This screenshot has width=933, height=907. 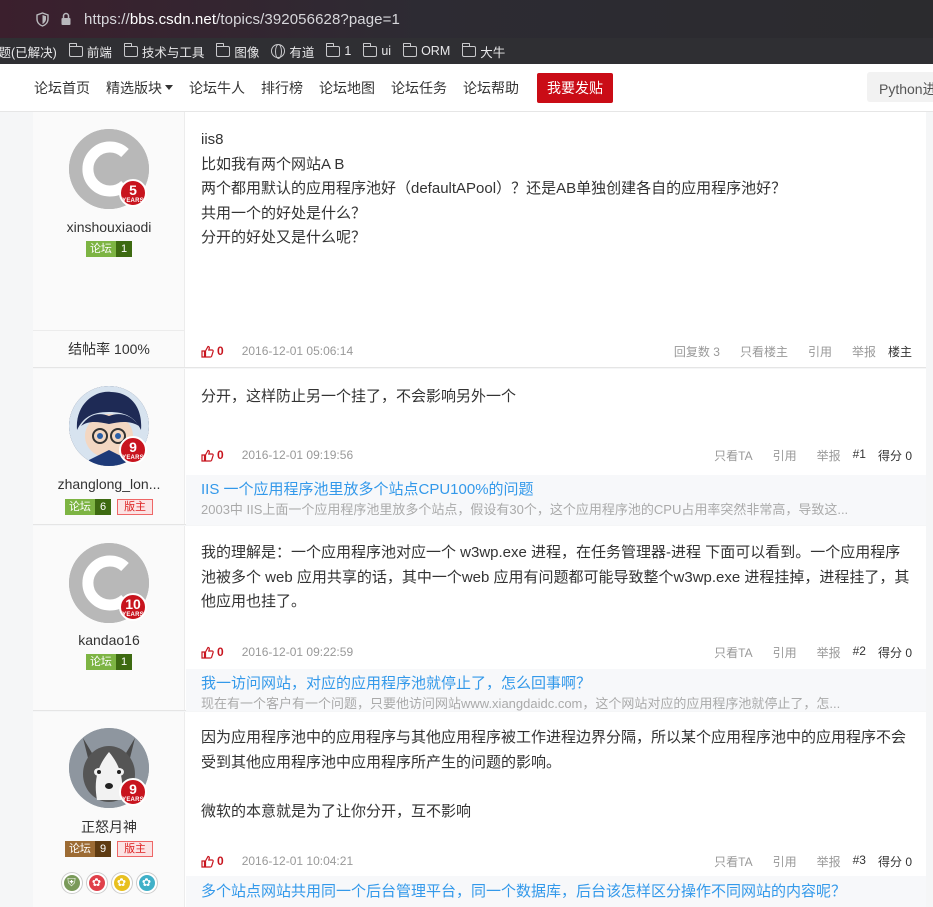 What do you see at coordinates (483, 51) in the screenshot?
I see `bookmark-folder: 大牛` at bounding box center [483, 51].